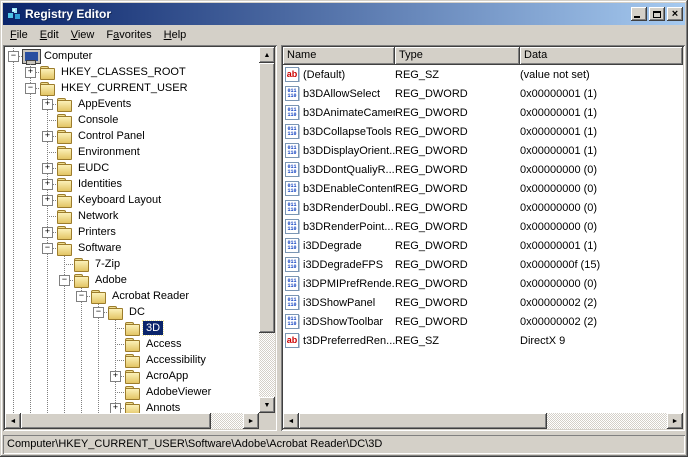  Describe the element at coordinates (657, 14) in the screenshot. I see `maximize-button` at that location.